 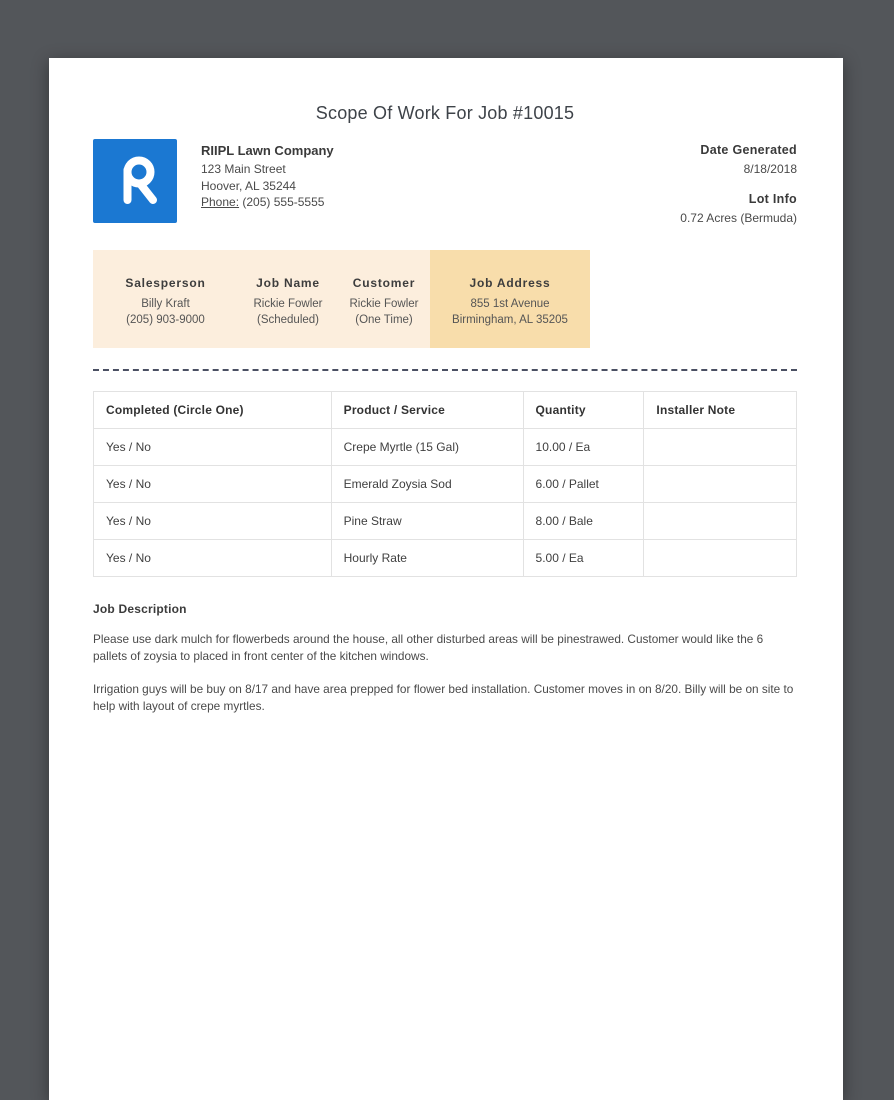 What do you see at coordinates (583, 484) in the screenshot?
I see `cell-quantity: 6.00 / Pallet` at bounding box center [583, 484].